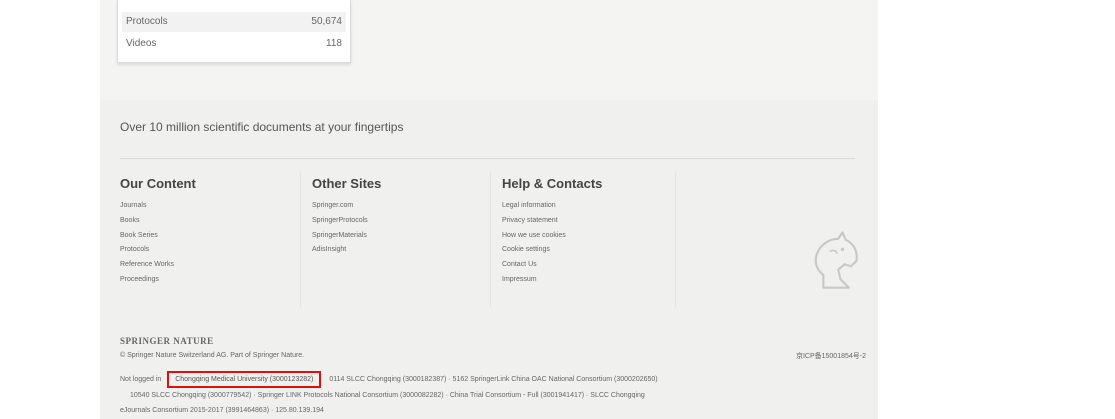 The width and height of the screenshot is (1115, 419). What do you see at coordinates (552, 265) in the screenshot?
I see `footer-link-contact-us: Contact Us` at bounding box center [552, 265].